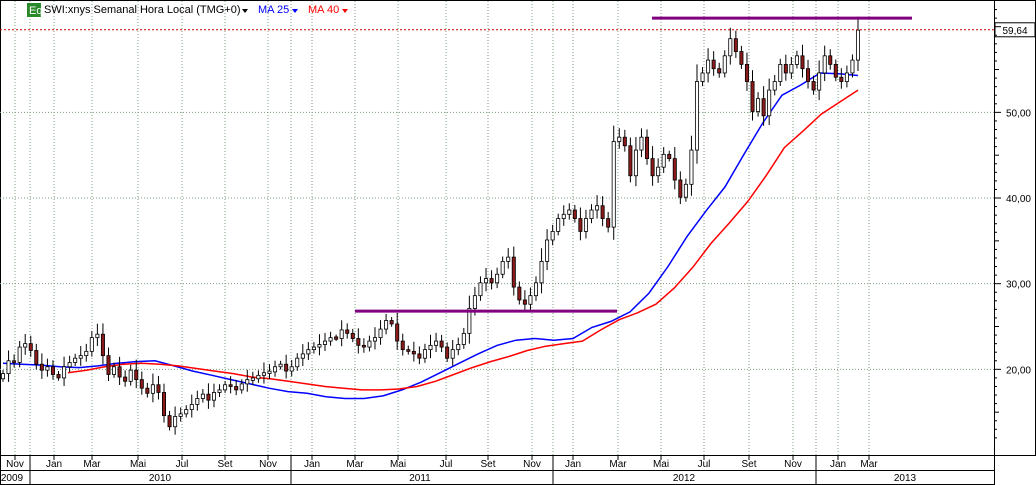  I want to click on price-axis-panel, so click(1015, 228).